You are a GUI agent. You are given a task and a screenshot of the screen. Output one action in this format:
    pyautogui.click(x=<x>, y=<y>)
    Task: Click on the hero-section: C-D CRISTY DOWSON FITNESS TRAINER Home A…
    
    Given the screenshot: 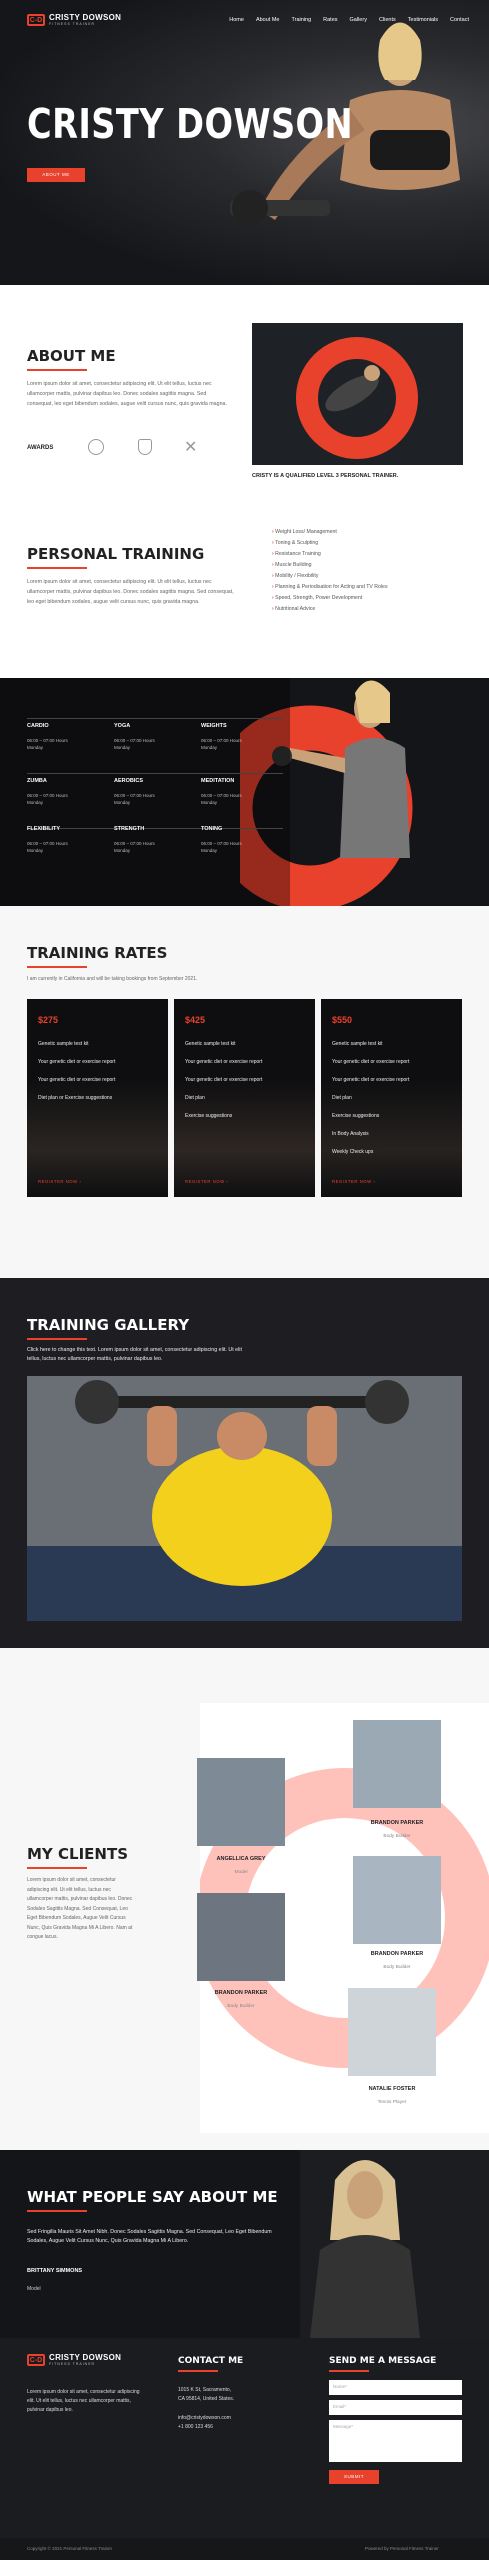 What is the action you would take?
    pyautogui.click(x=244, y=142)
    